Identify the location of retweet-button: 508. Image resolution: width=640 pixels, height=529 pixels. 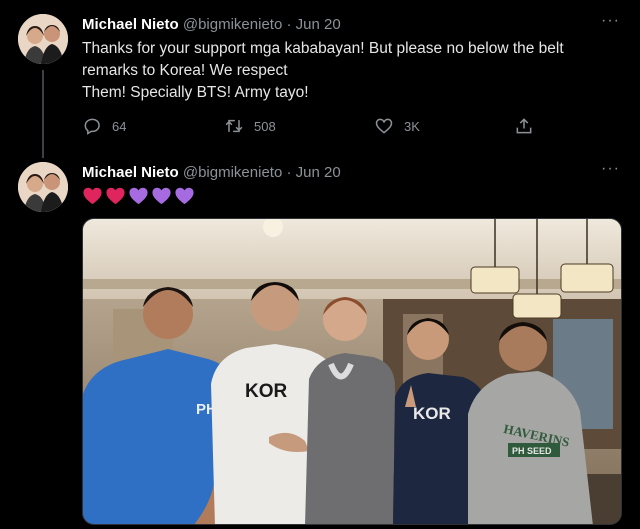
(250, 126).